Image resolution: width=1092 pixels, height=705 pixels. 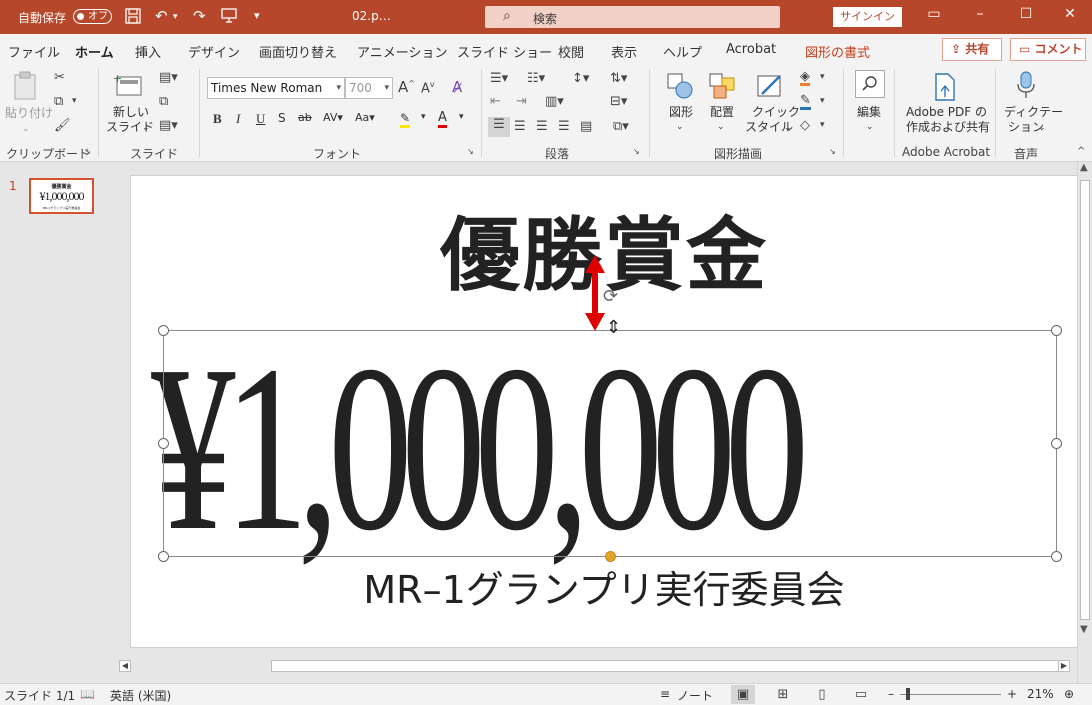 I want to click on paragraph-launcher-icon: ↘, so click(x=636, y=151).